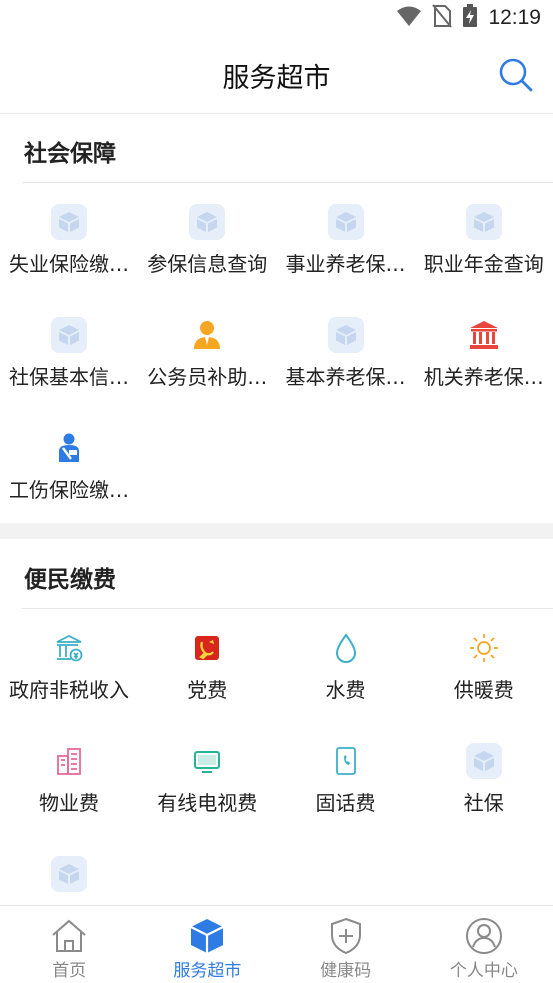 This screenshot has width=553, height=983. Describe the element at coordinates (70, 580) in the screenshot. I see `section-title-convenience-payment: 便民缴费` at that location.